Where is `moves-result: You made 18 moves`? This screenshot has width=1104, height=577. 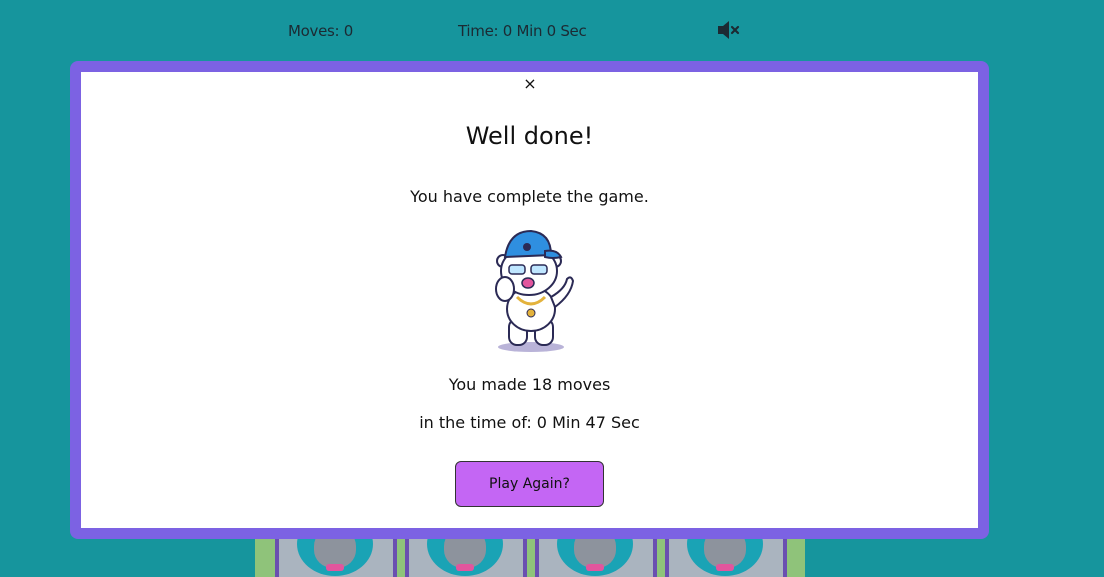 moves-result: You made 18 moves is located at coordinates (529, 384).